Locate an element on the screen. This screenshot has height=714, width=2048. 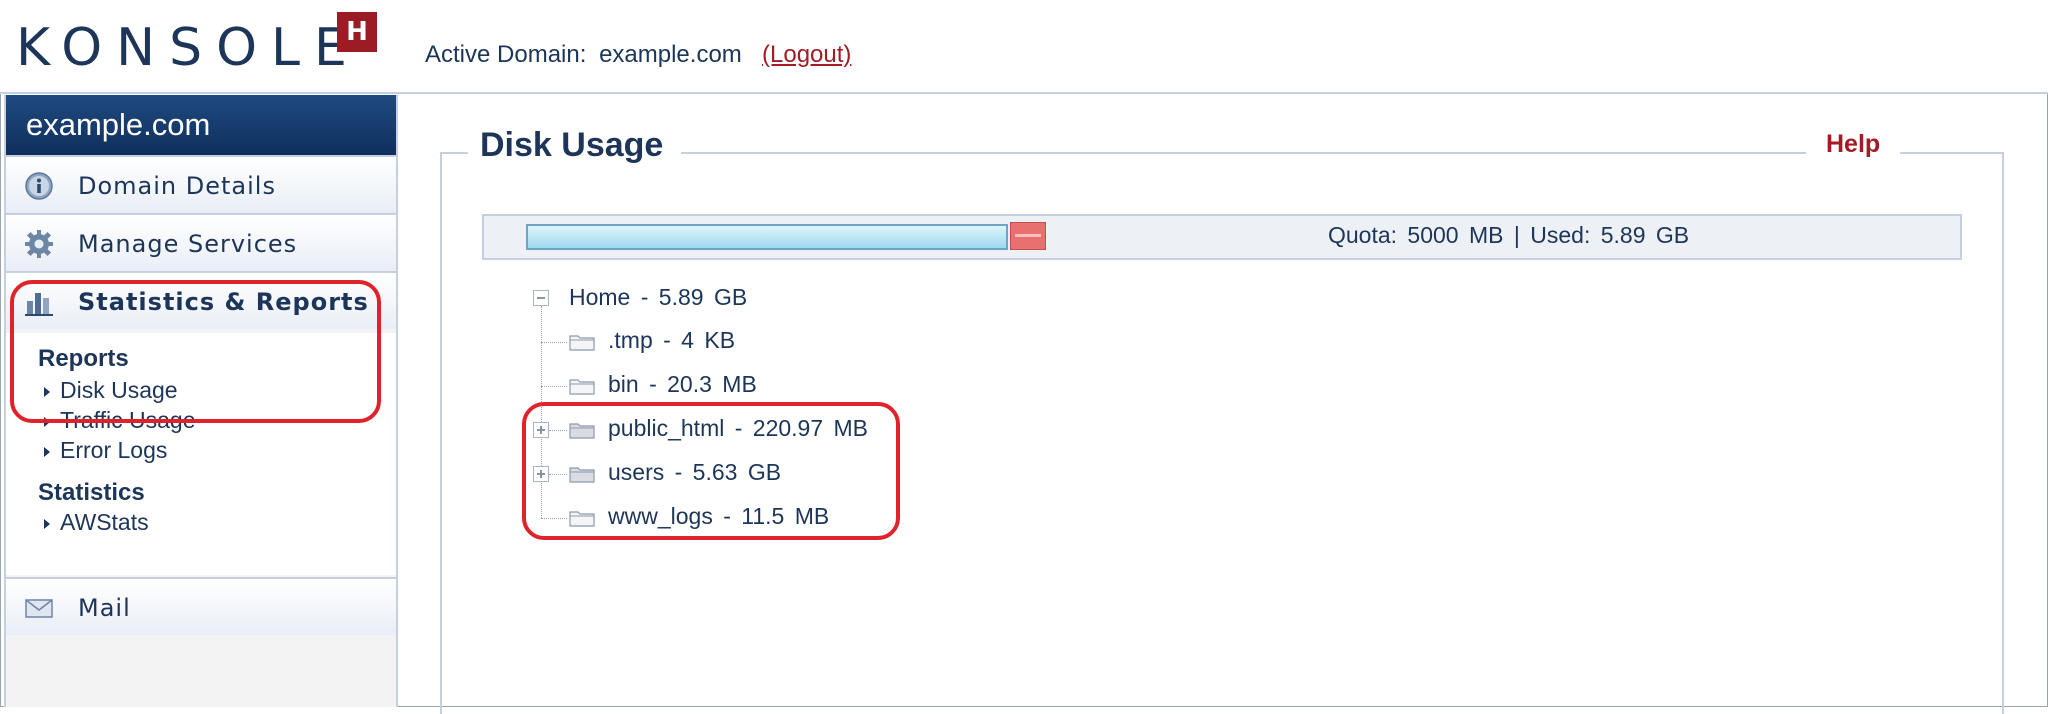
quota-bar: Quota: 5000 MB | Used: 5.89 GB is located at coordinates (1222, 237).